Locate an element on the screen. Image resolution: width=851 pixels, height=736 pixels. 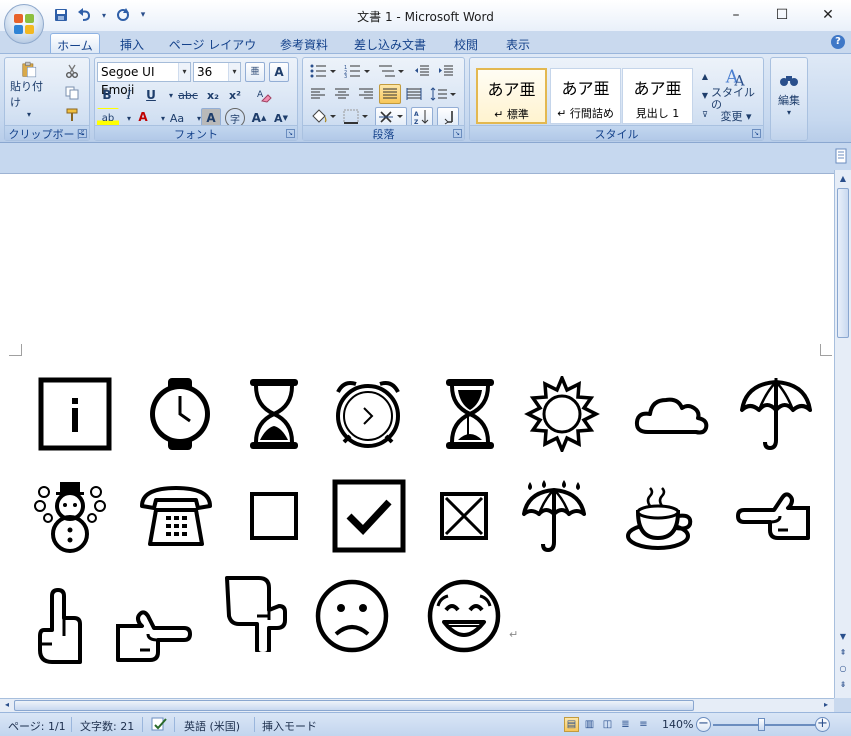
draft-view-icon: ≡ is located at coordinates (643, 724).